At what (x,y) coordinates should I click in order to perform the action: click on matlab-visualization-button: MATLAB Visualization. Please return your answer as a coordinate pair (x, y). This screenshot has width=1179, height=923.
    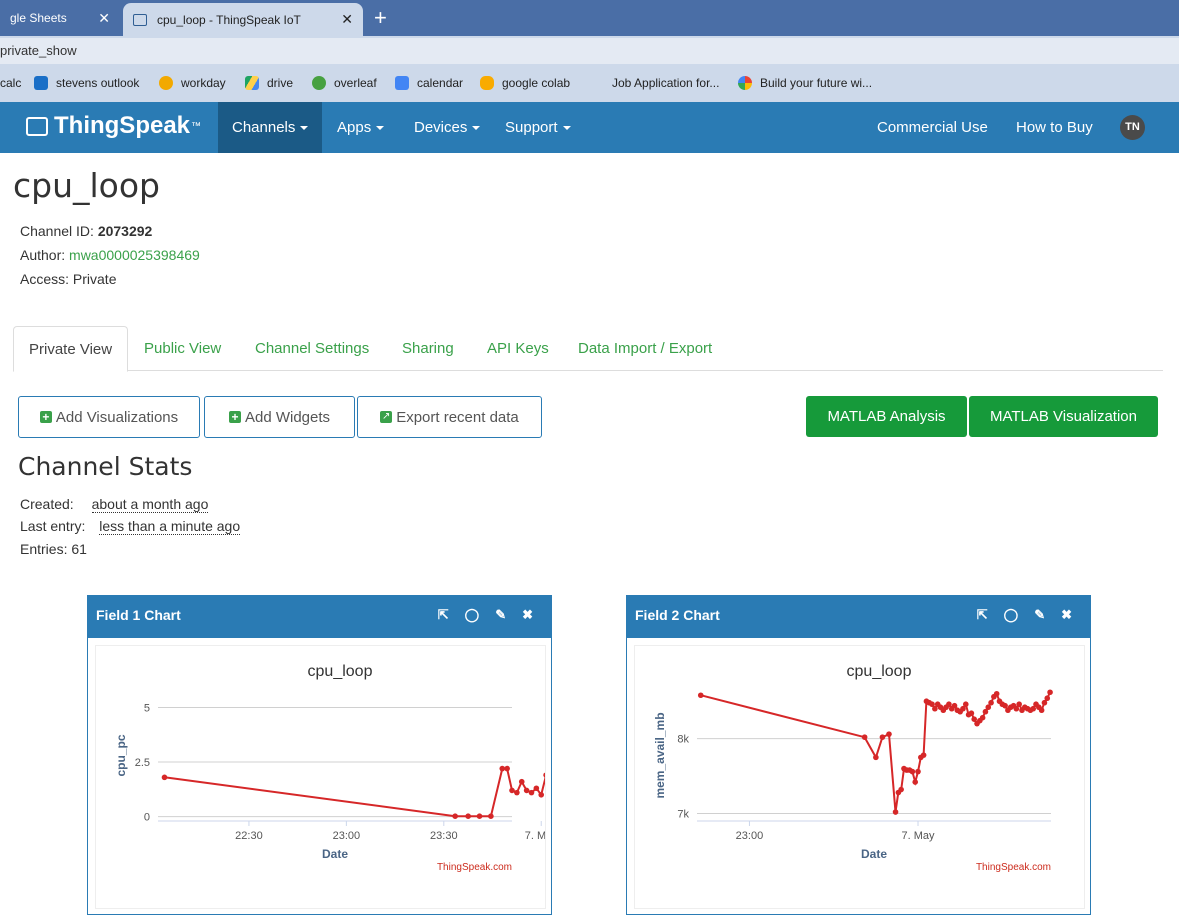
    Looking at the image, I should click on (1063, 416).